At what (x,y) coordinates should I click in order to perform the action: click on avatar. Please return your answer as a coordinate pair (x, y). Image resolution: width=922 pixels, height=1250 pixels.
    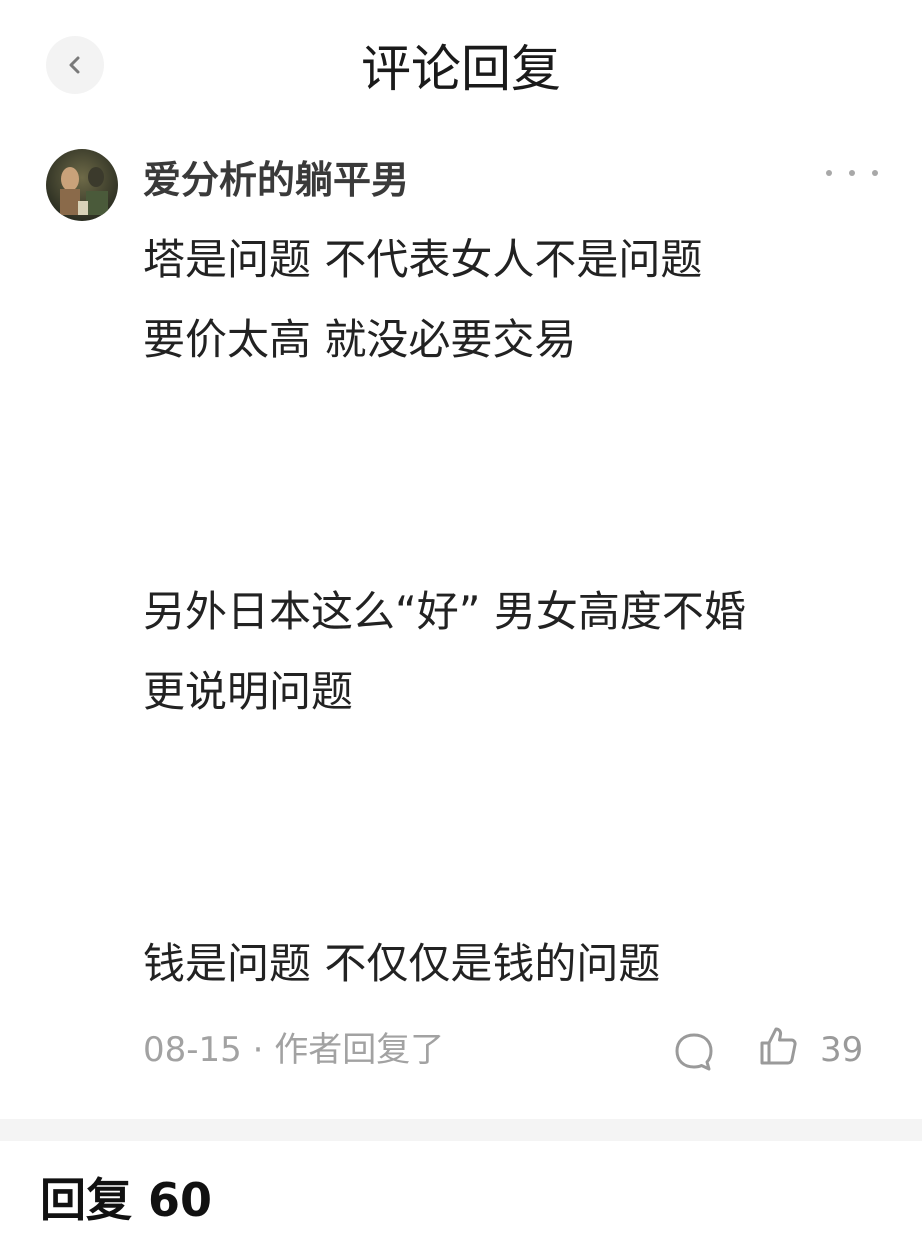
    Looking at the image, I should click on (82, 185).